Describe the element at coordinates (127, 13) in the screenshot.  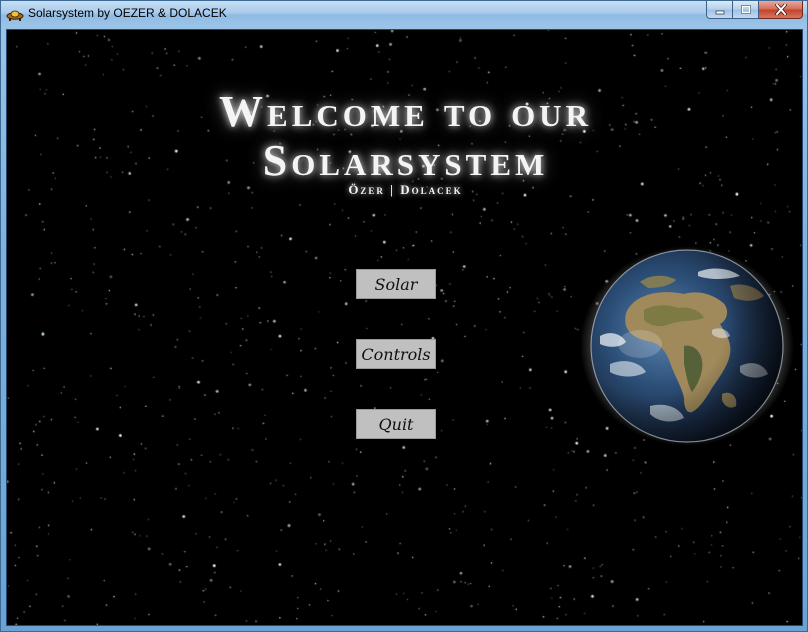
I see `window-title: Solarsystem by OEZER & DOLACEK` at that location.